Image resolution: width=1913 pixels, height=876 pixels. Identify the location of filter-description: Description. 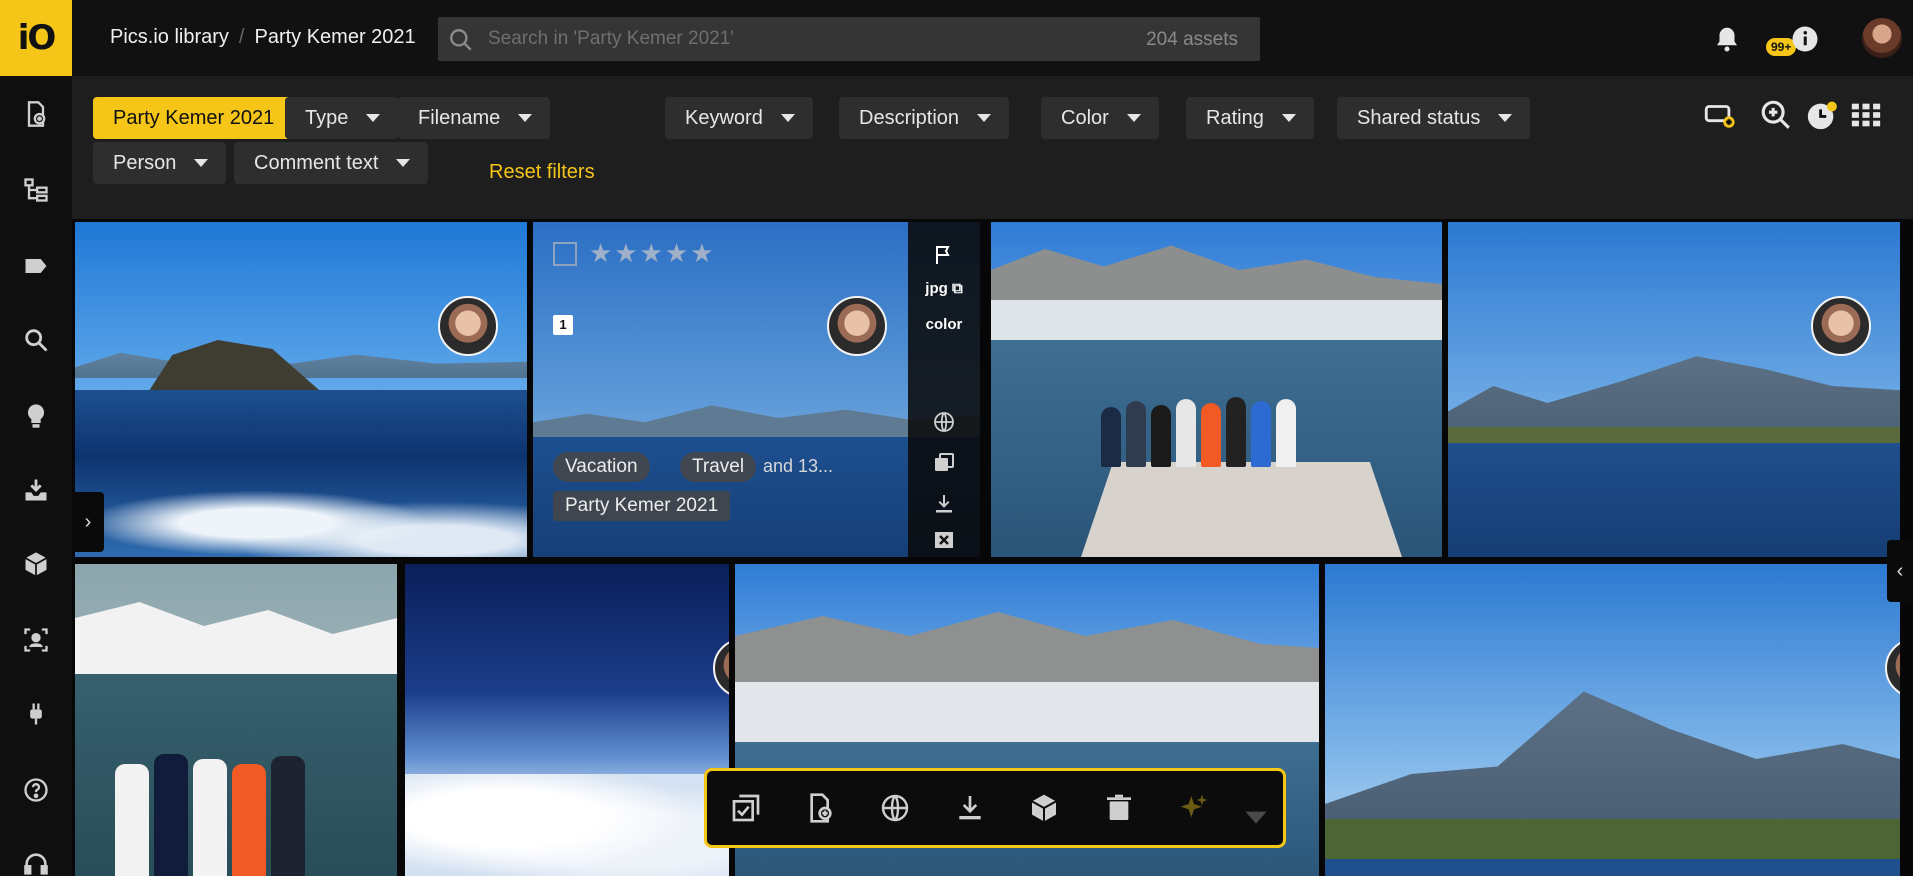
(924, 118).